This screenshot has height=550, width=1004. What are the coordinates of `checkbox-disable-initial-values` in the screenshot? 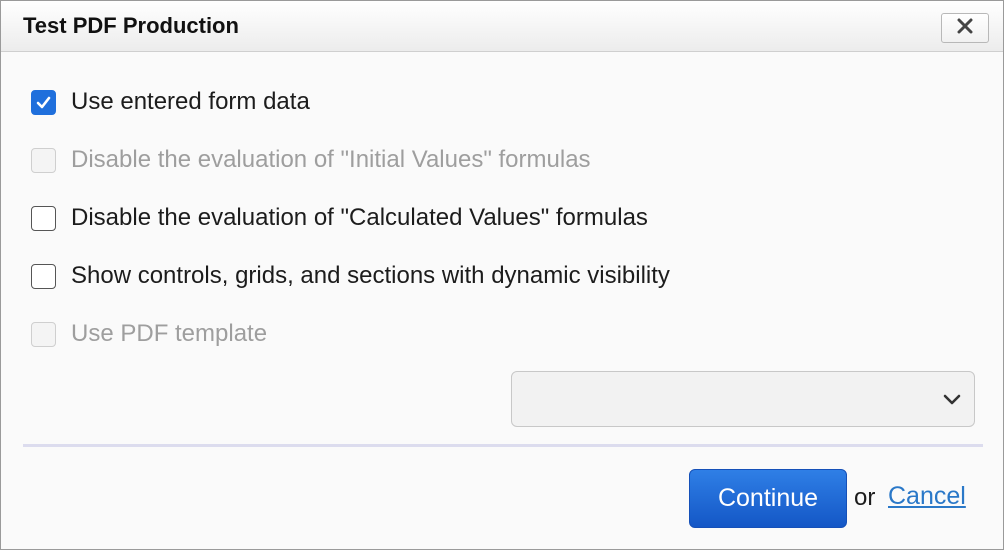 It's located at (43, 160).